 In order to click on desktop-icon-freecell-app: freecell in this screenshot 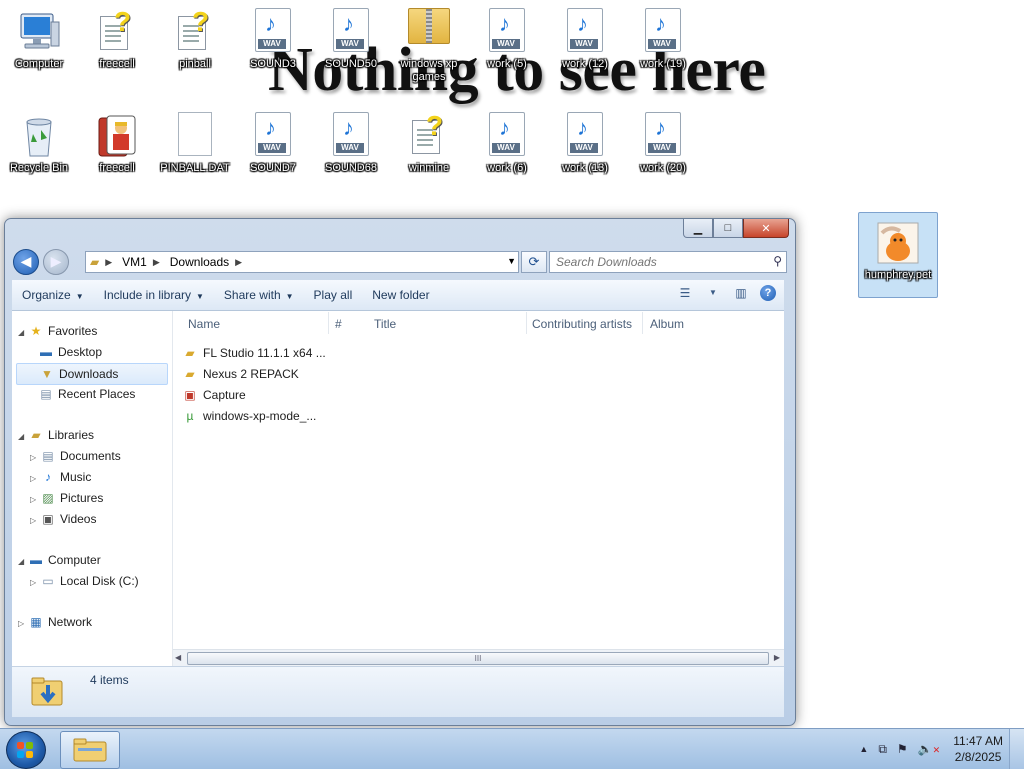, I will do `click(117, 151)`.